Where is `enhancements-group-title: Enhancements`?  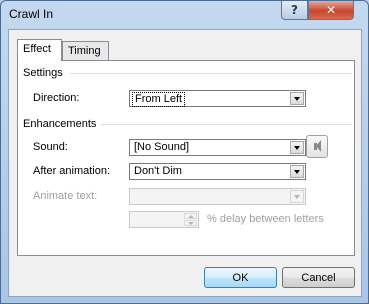
enhancements-group-title: Enhancements is located at coordinates (60, 124).